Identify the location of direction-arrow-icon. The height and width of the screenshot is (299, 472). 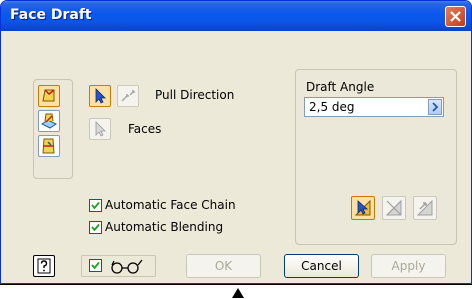
(238, 293).